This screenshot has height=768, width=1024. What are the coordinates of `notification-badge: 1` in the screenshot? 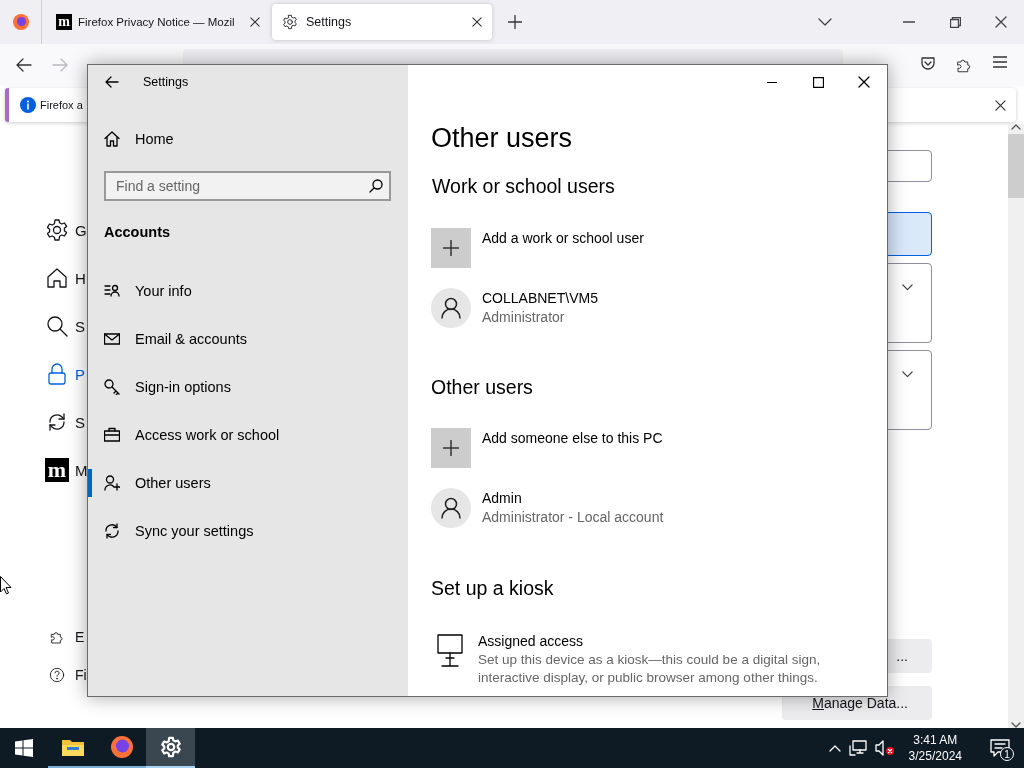 It's located at (1007, 754).